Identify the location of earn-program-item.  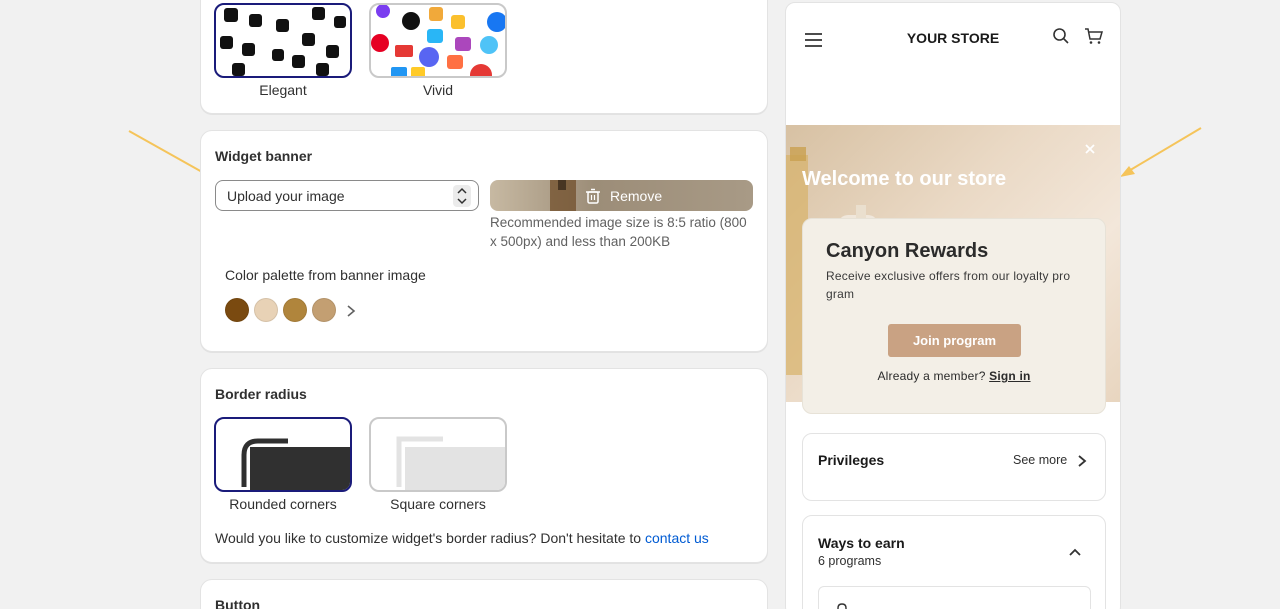
(954, 597).